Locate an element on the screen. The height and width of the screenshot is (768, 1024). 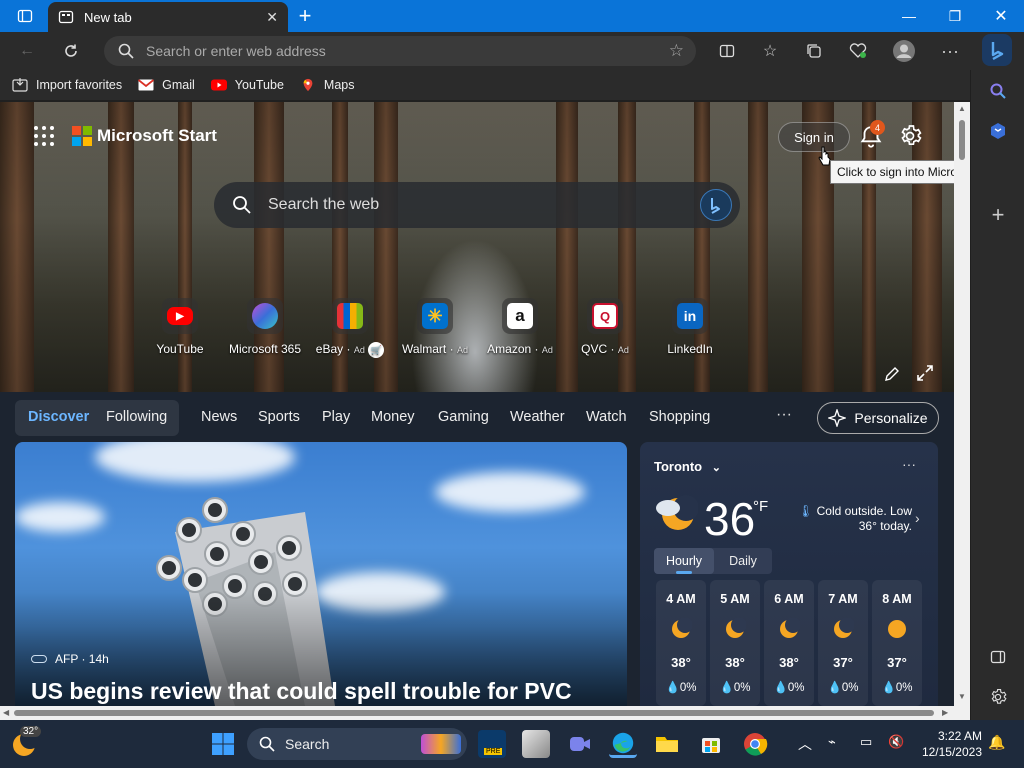
tab-weather: Weather is located at coordinates (537, 417).